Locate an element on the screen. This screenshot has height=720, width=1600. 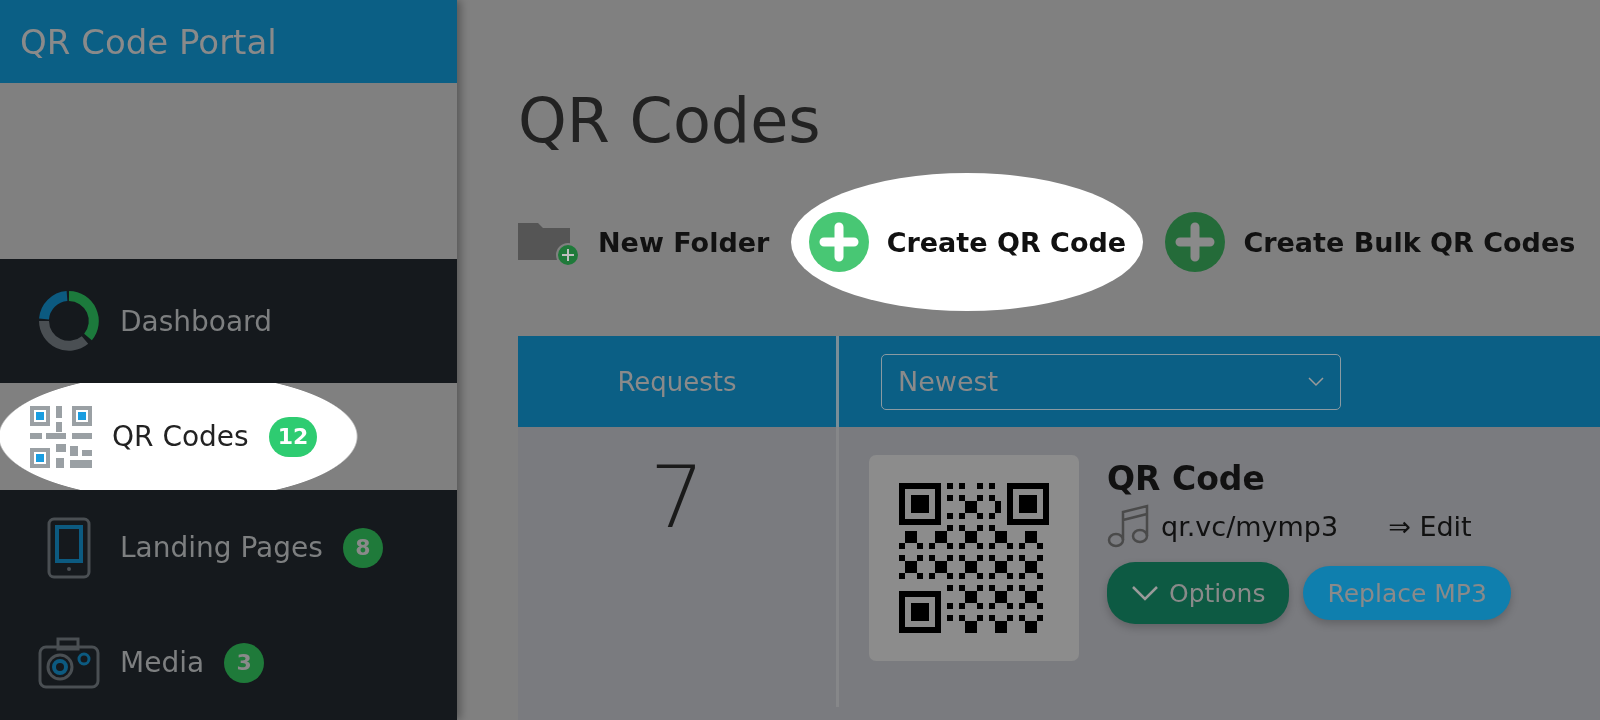
nav-label: Landing Pages is located at coordinates (221, 547).